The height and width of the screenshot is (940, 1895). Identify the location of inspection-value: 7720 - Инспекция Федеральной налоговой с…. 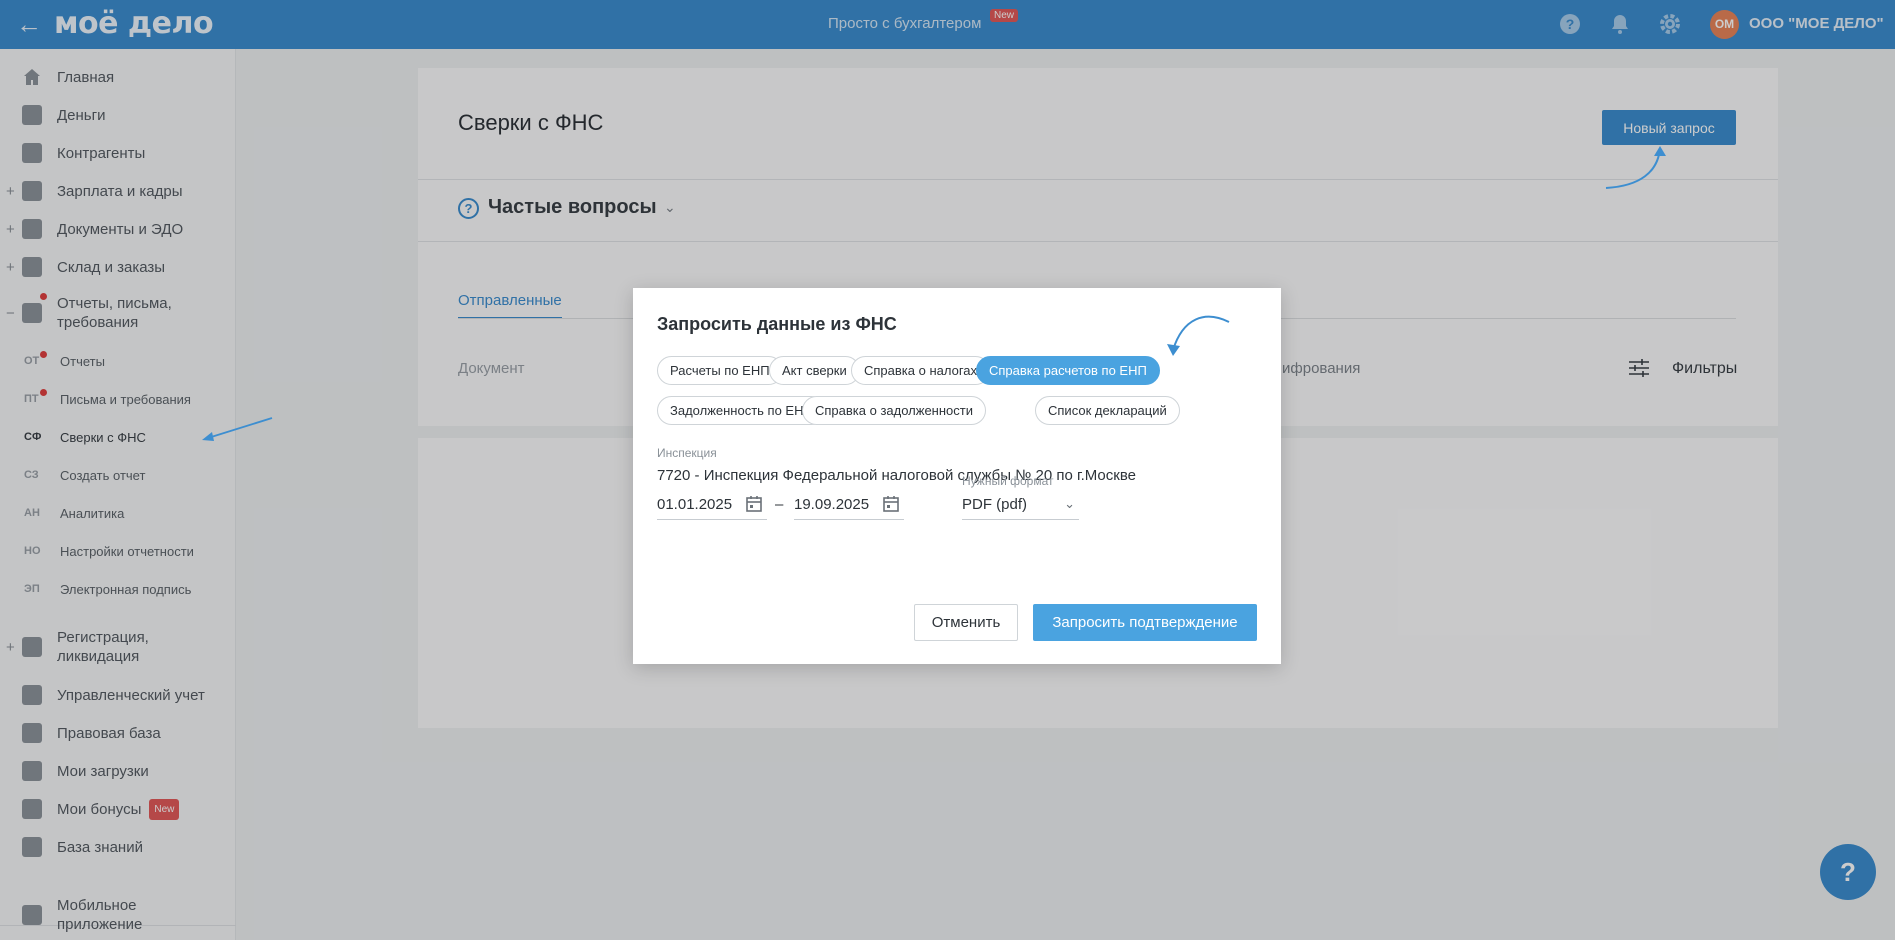
(896, 475).